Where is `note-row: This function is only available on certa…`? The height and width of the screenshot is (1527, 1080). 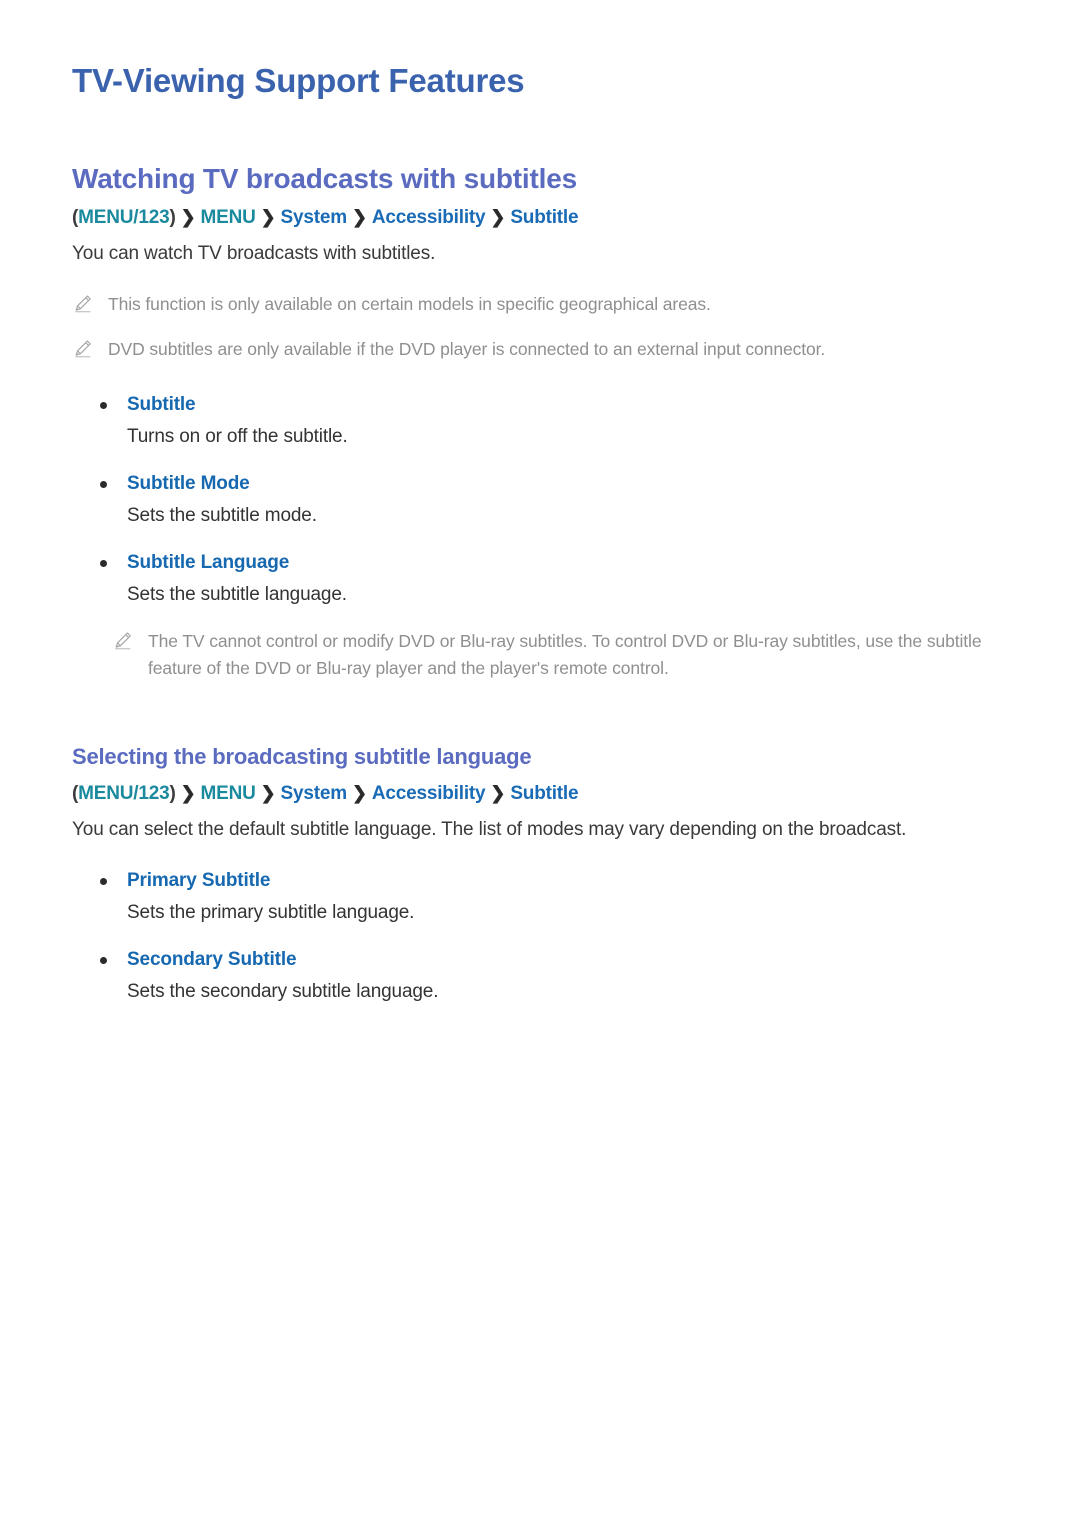 note-row: This function is only available on certa… is located at coordinates (546, 304).